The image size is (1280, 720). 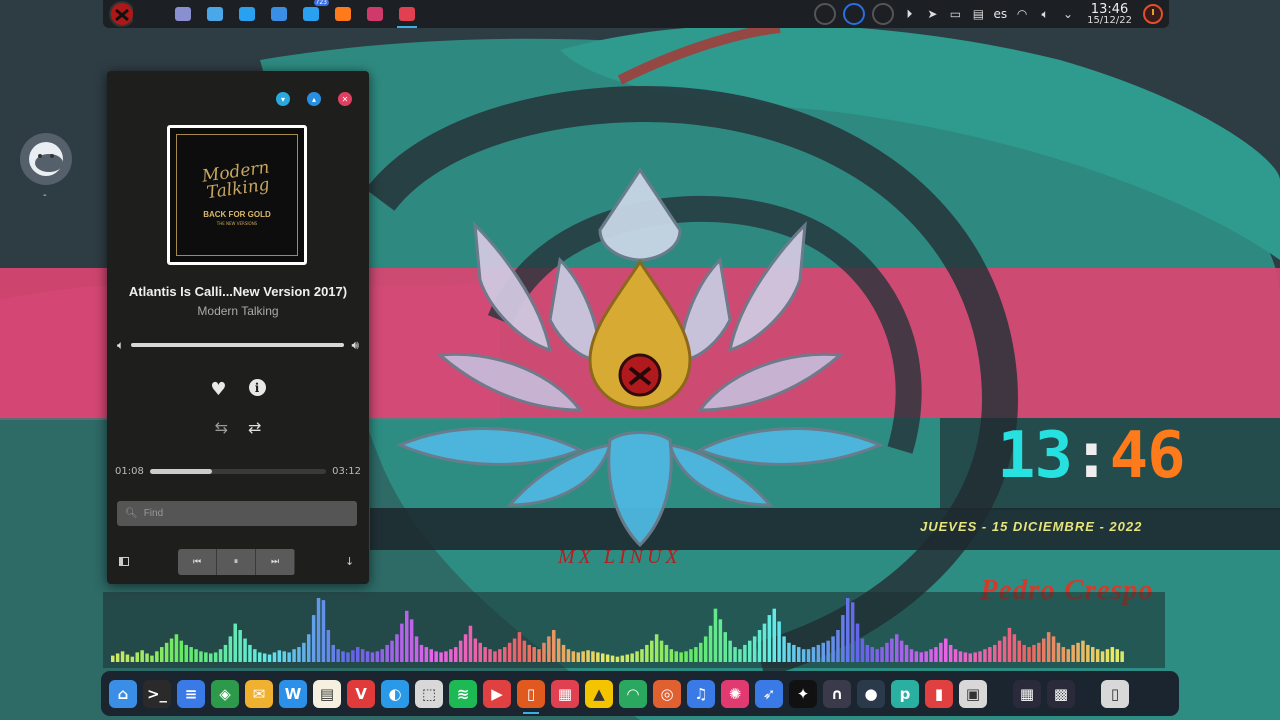 I want to click on find-input, so click(x=243, y=513).